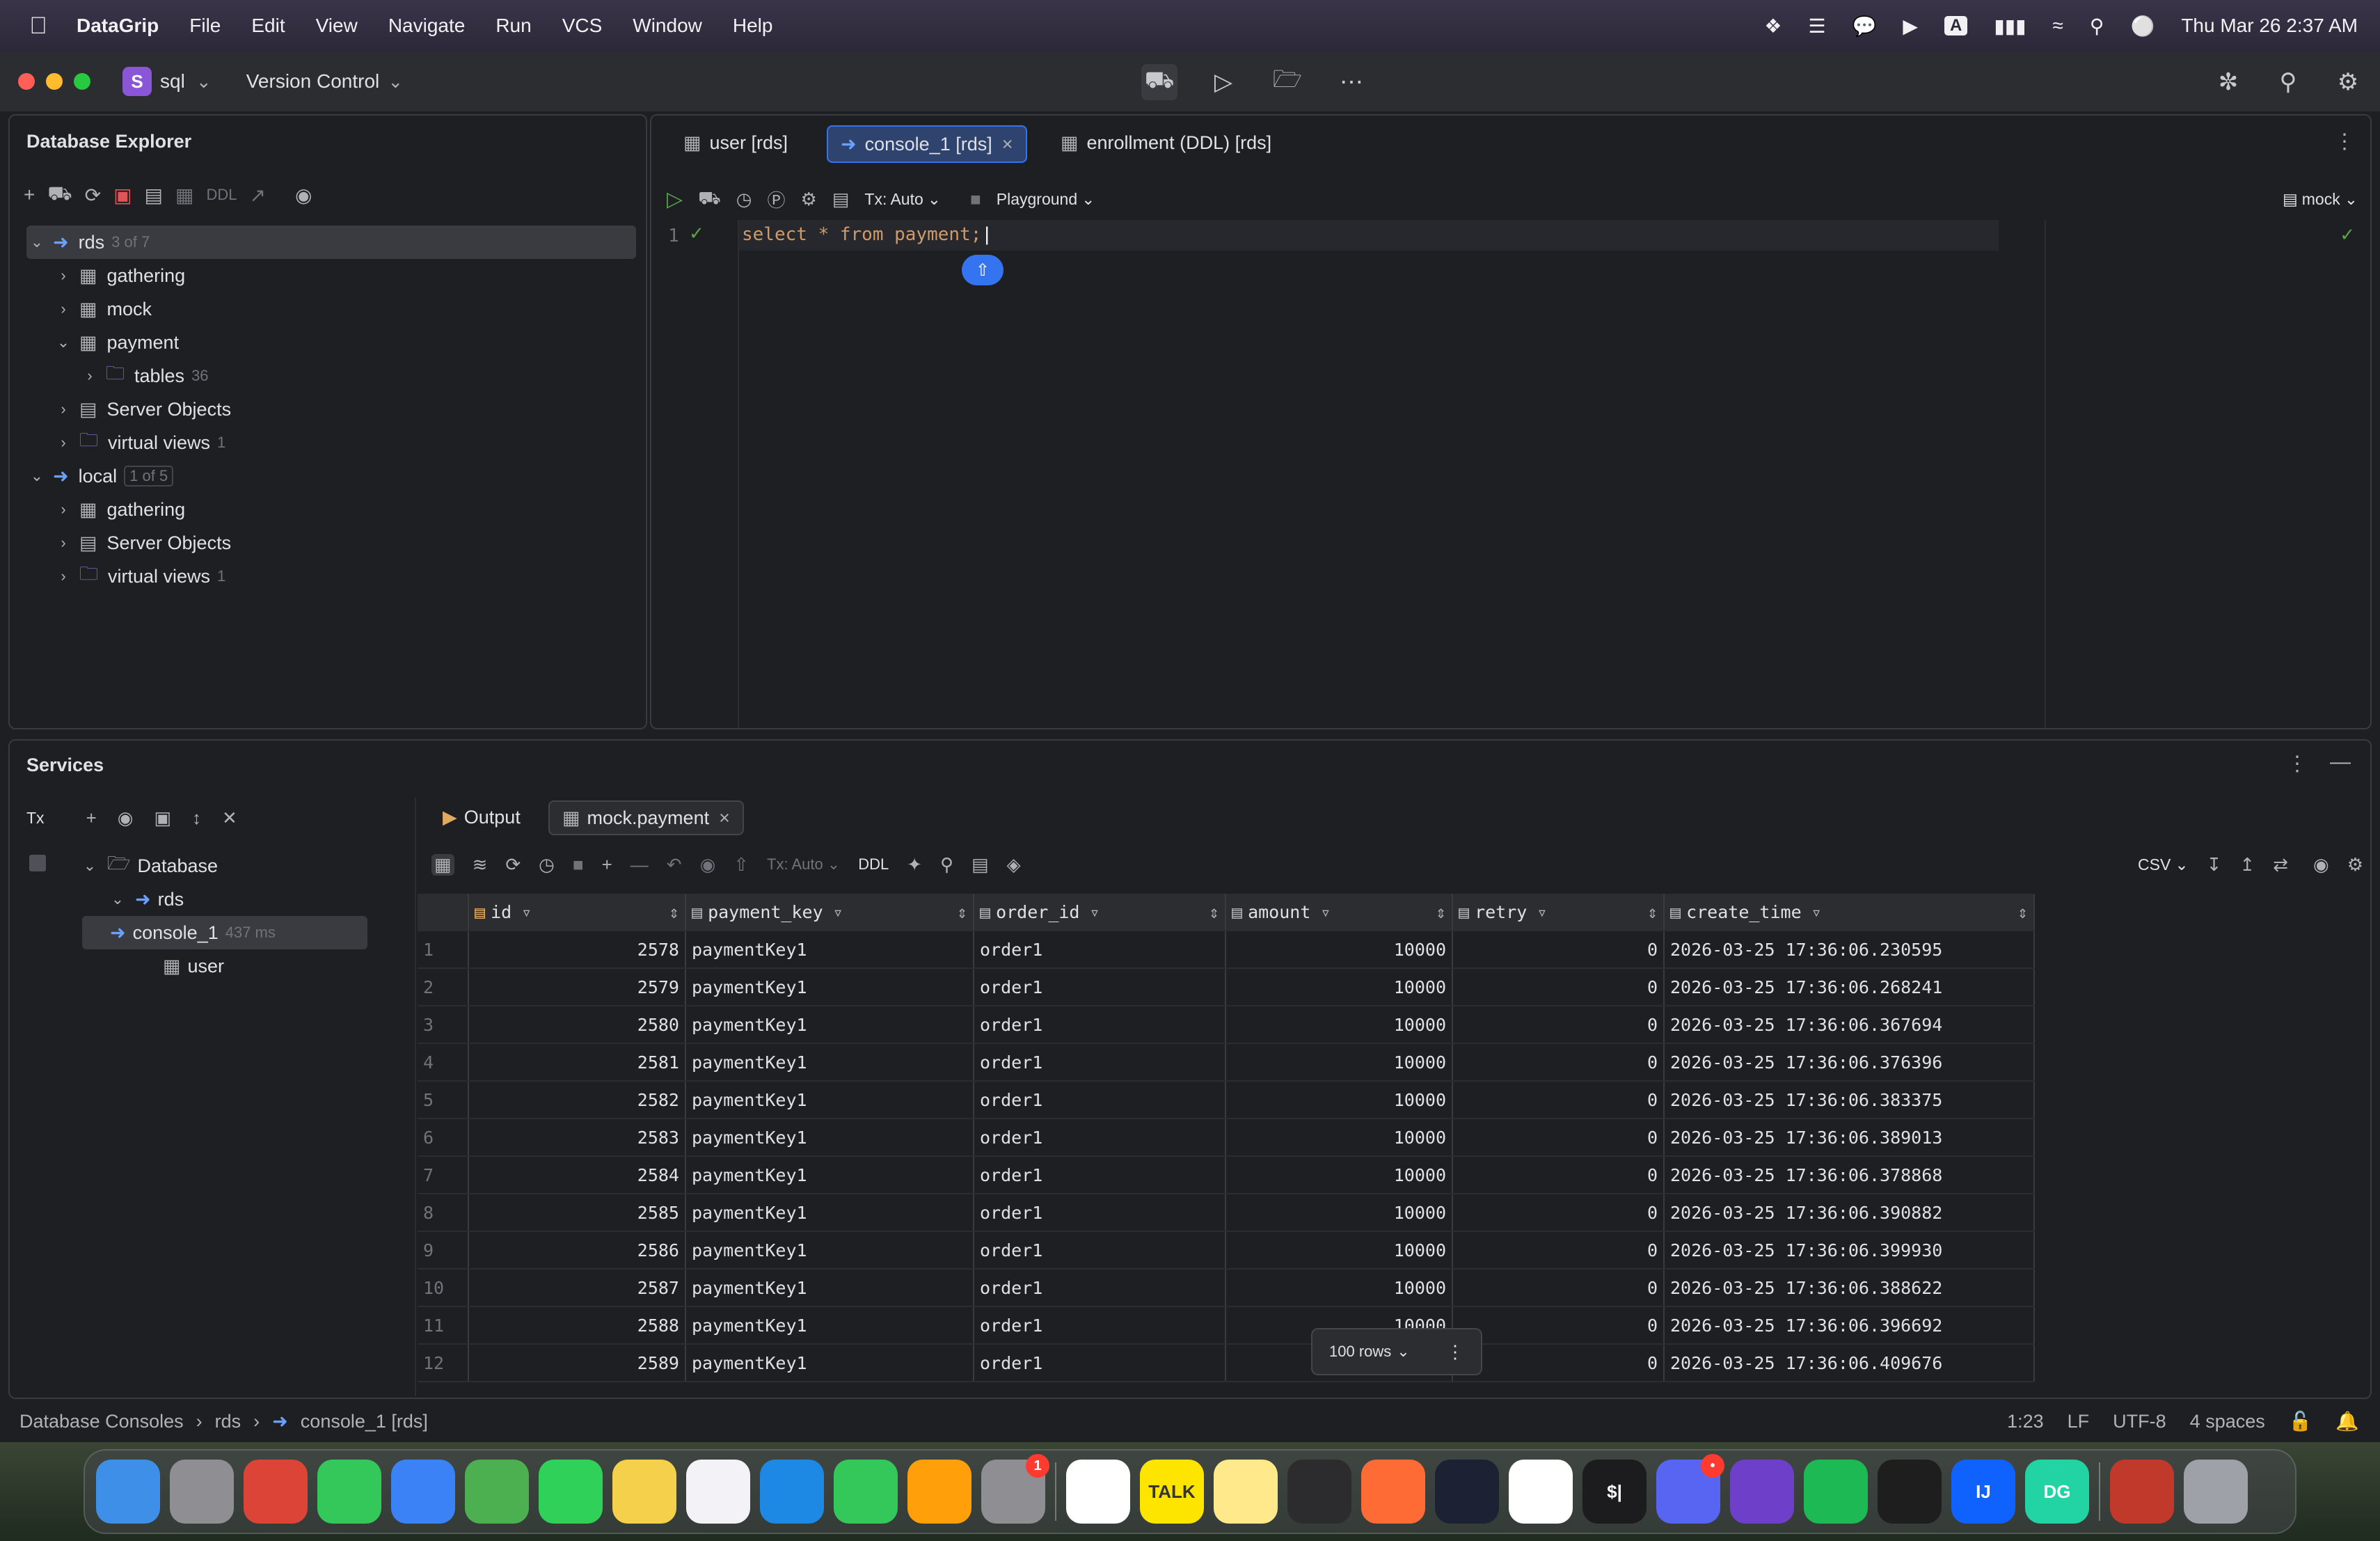 The width and height of the screenshot is (2380, 1541). Describe the element at coordinates (914, 865) in the screenshot. I see `pin-icon: ✦` at that location.